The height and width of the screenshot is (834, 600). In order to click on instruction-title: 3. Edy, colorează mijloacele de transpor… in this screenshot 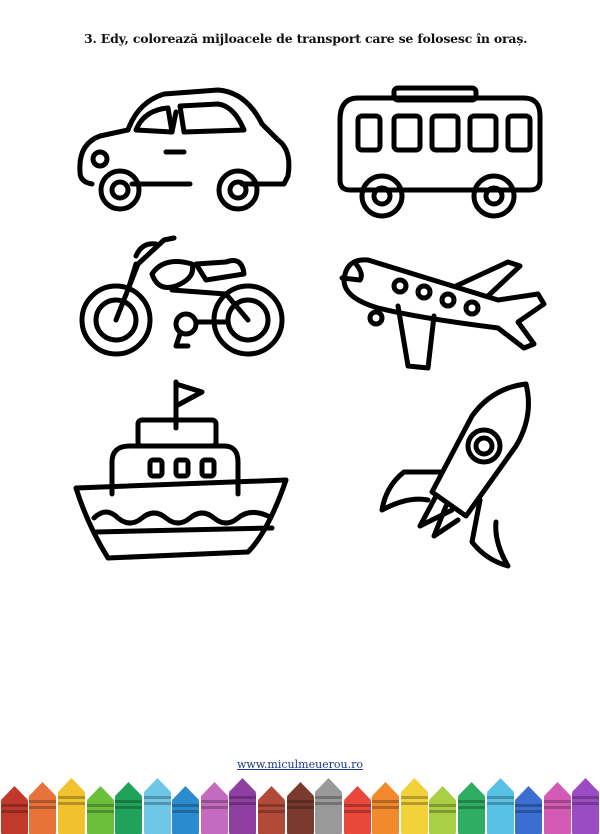, I will do `click(306, 38)`.